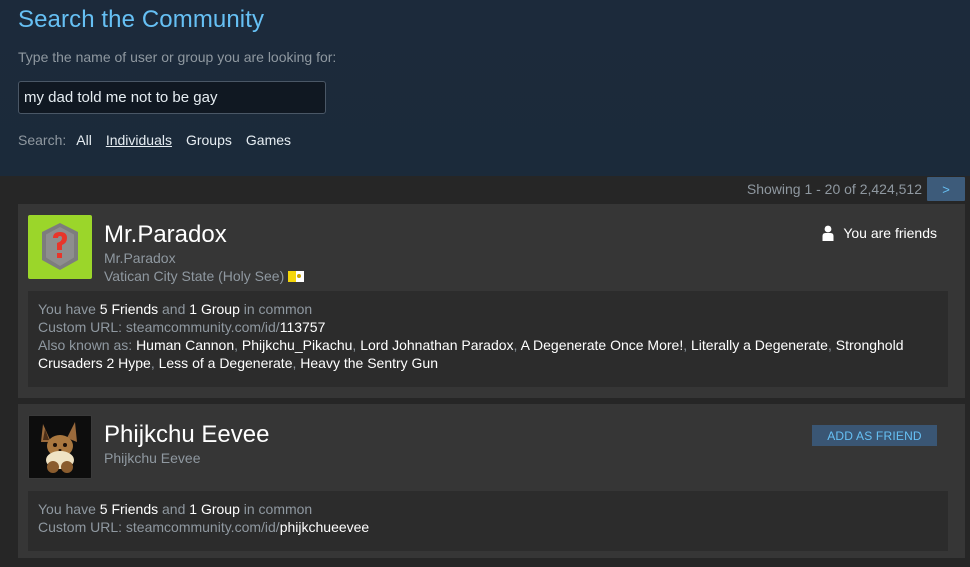 The height and width of the screenshot is (567, 970). Describe the element at coordinates (759, 345) in the screenshot. I see `alias: Literally a Degenerate` at that location.